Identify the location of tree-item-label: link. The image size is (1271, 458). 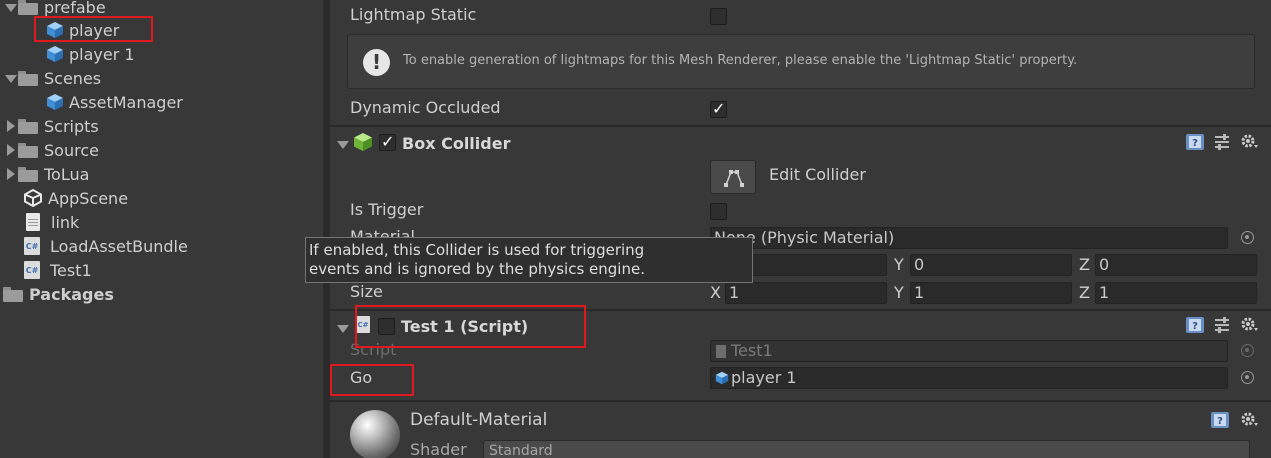
(65, 222).